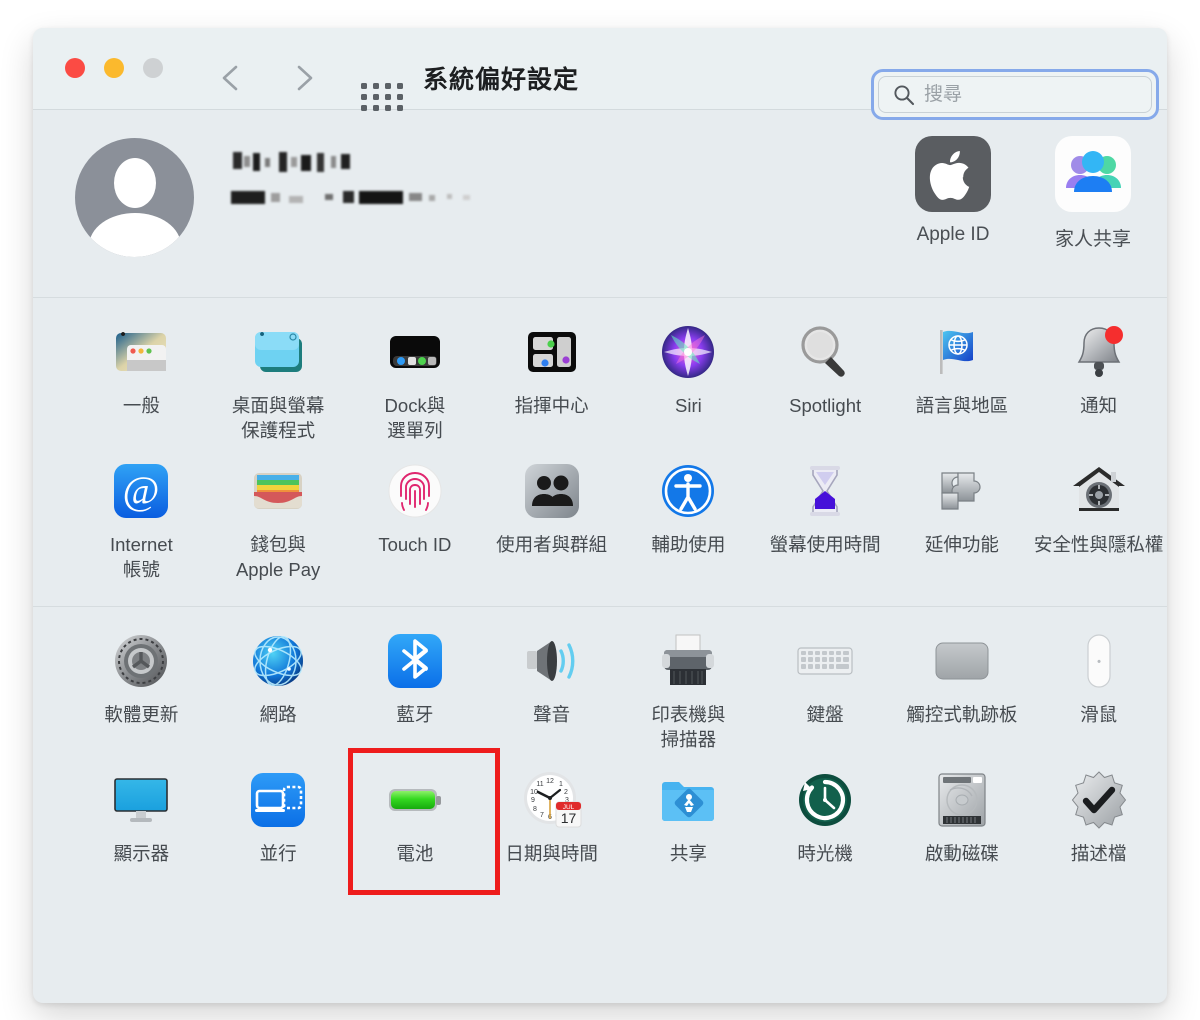 The image size is (1200, 1020). What do you see at coordinates (278, 814) in the screenshot?
I see `pref-item-sidecar: 並行` at bounding box center [278, 814].